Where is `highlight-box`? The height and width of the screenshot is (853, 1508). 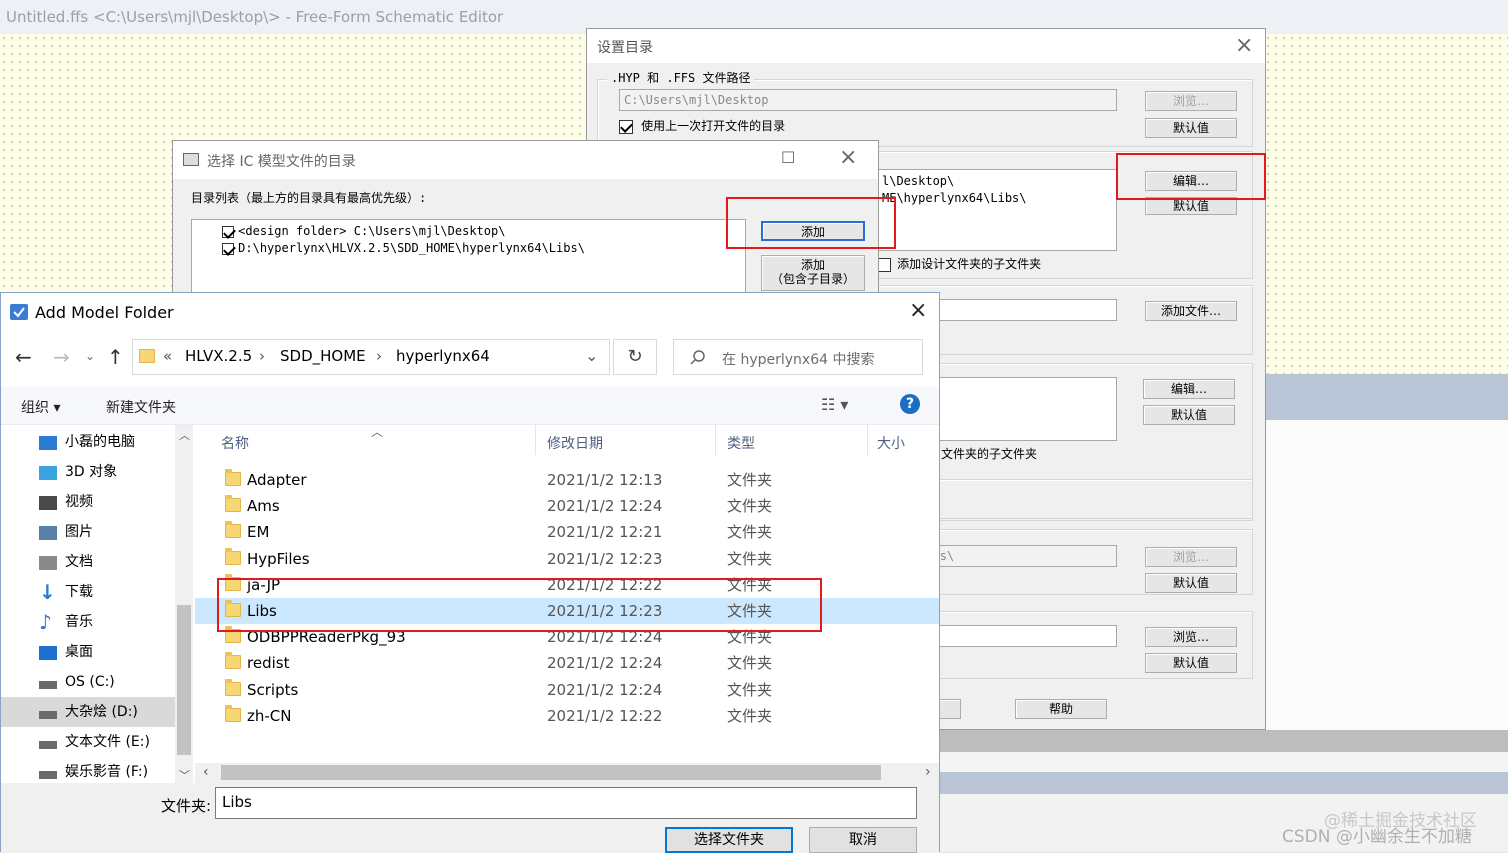
highlight-box is located at coordinates (519, 605).